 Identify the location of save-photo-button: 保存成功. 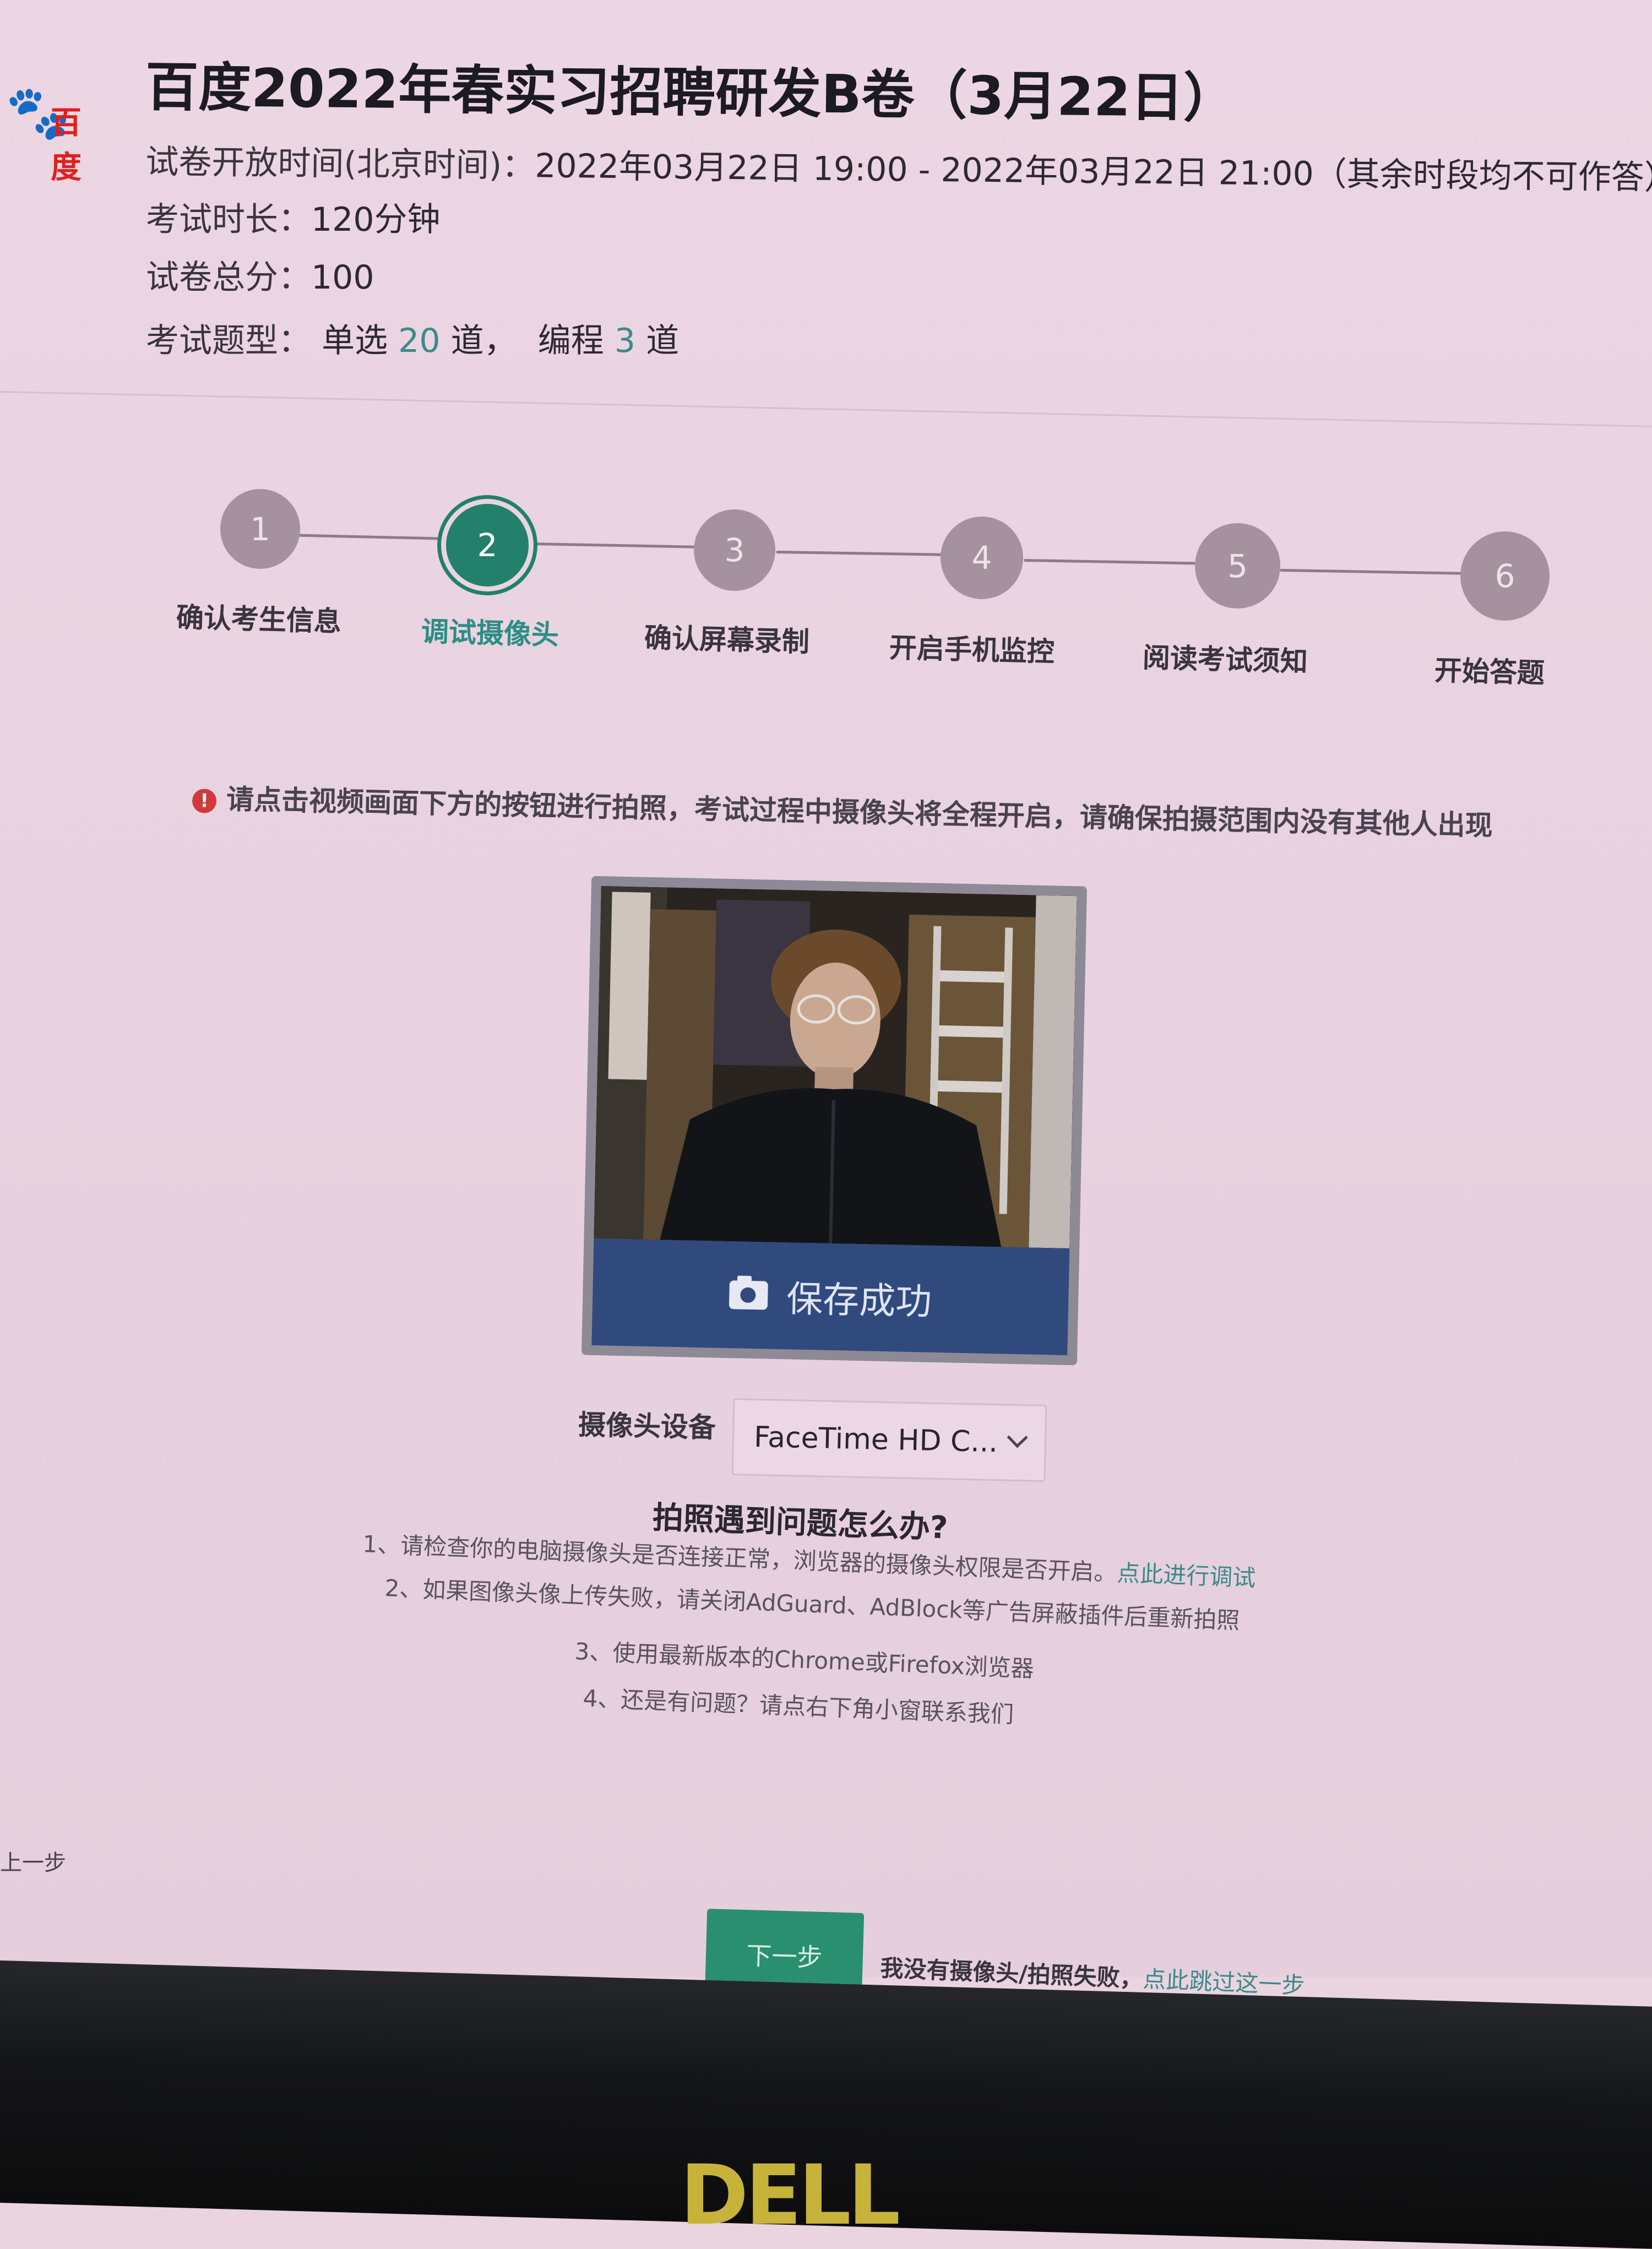
(830, 1296).